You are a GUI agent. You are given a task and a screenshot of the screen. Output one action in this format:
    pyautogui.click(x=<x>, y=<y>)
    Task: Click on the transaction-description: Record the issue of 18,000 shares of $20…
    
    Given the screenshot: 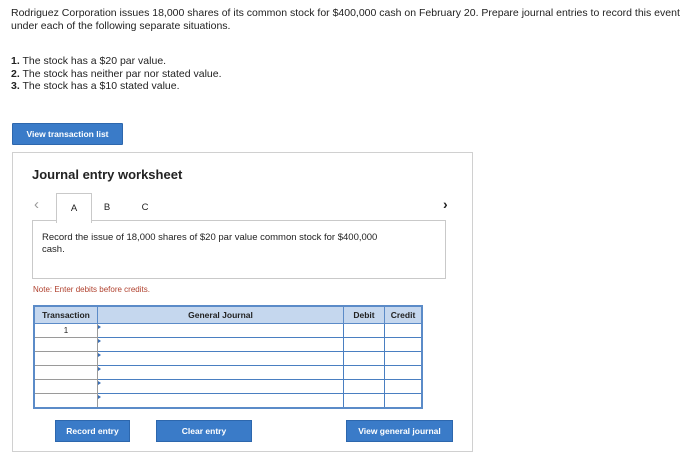 What is the action you would take?
    pyautogui.click(x=210, y=243)
    